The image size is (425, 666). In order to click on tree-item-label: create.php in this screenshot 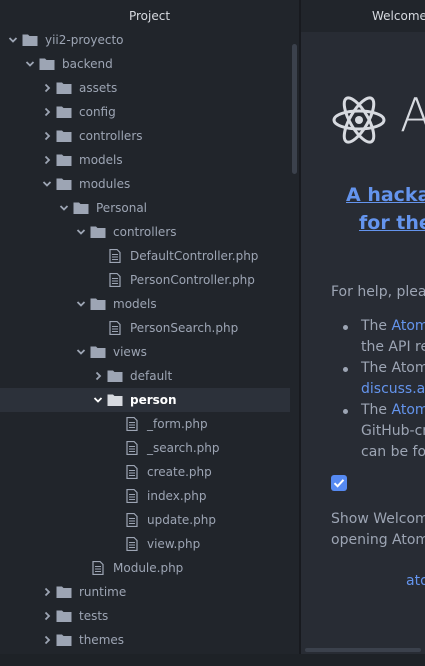, I will do `click(179, 472)`.